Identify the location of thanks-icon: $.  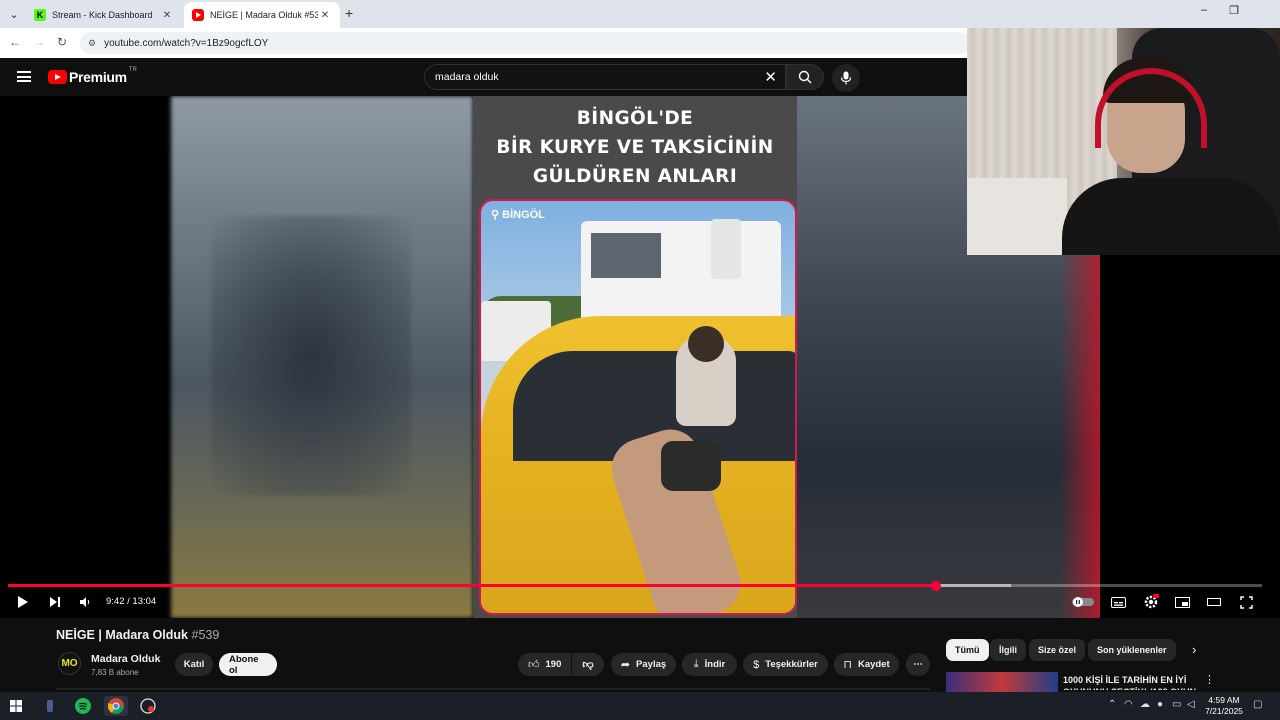
(756, 664).